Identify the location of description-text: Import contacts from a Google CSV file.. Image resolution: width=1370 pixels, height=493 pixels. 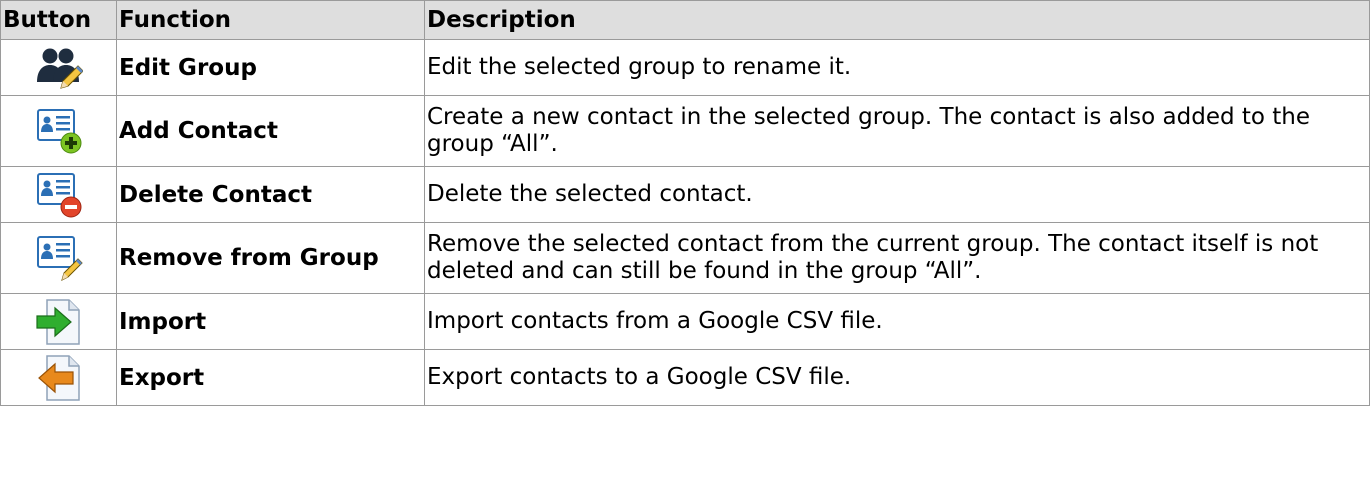
(897, 321).